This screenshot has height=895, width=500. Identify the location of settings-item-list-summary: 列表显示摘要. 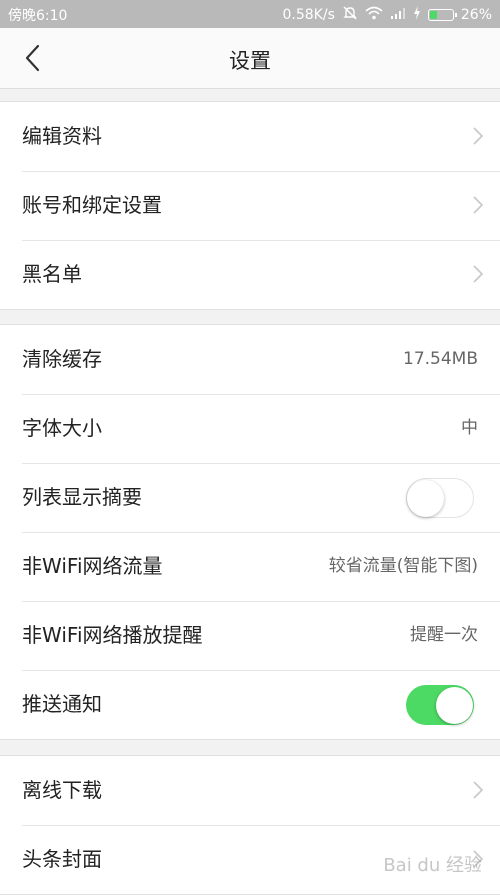
(250, 497).